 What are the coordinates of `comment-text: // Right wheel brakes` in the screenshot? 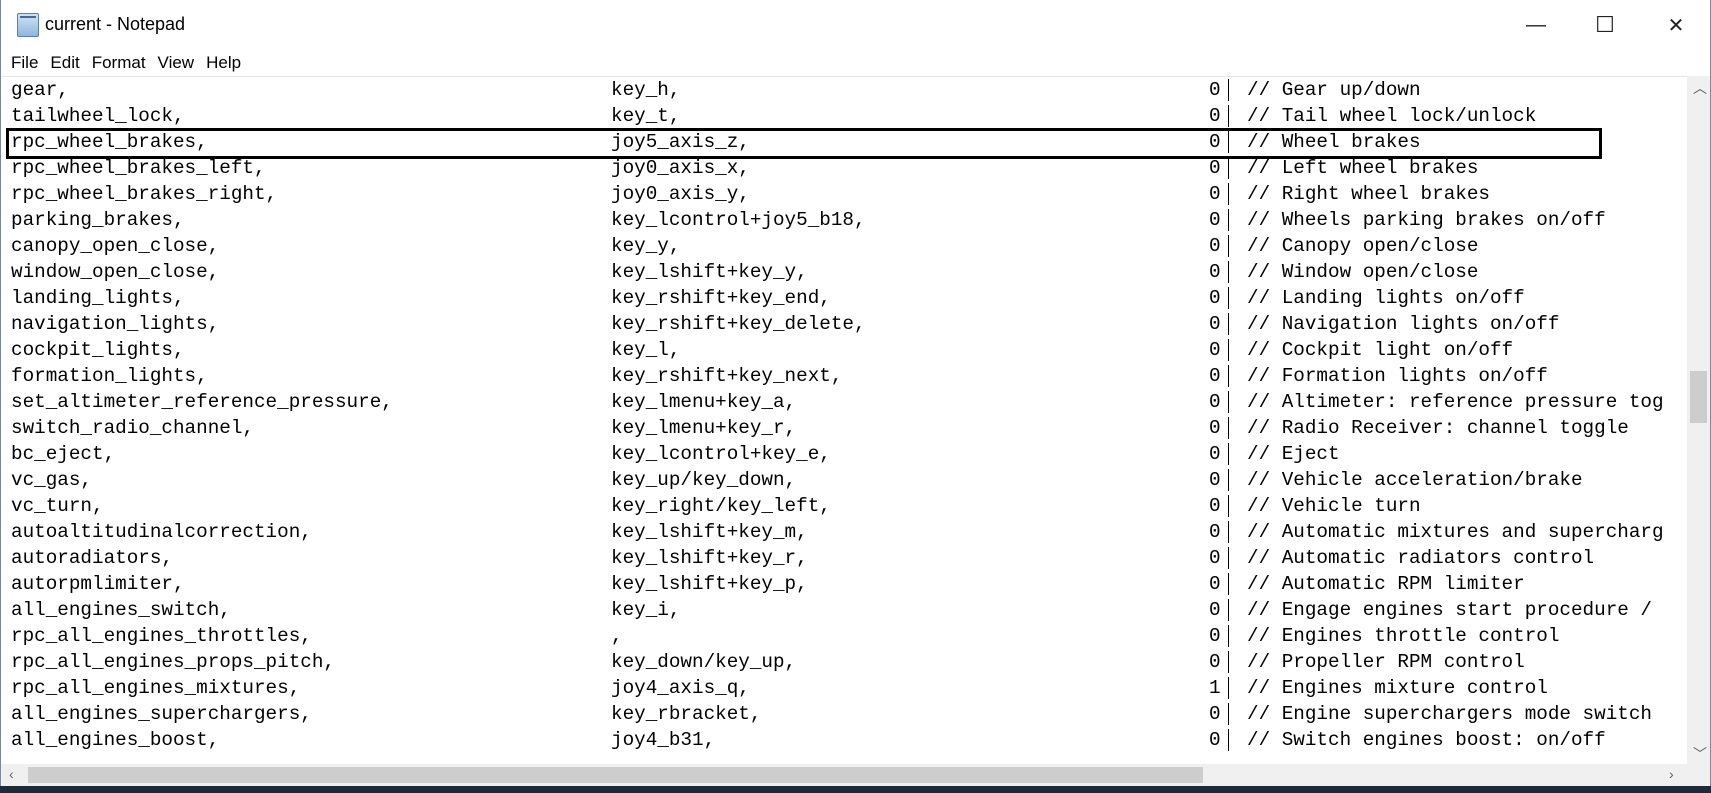 It's located at (1368, 194).